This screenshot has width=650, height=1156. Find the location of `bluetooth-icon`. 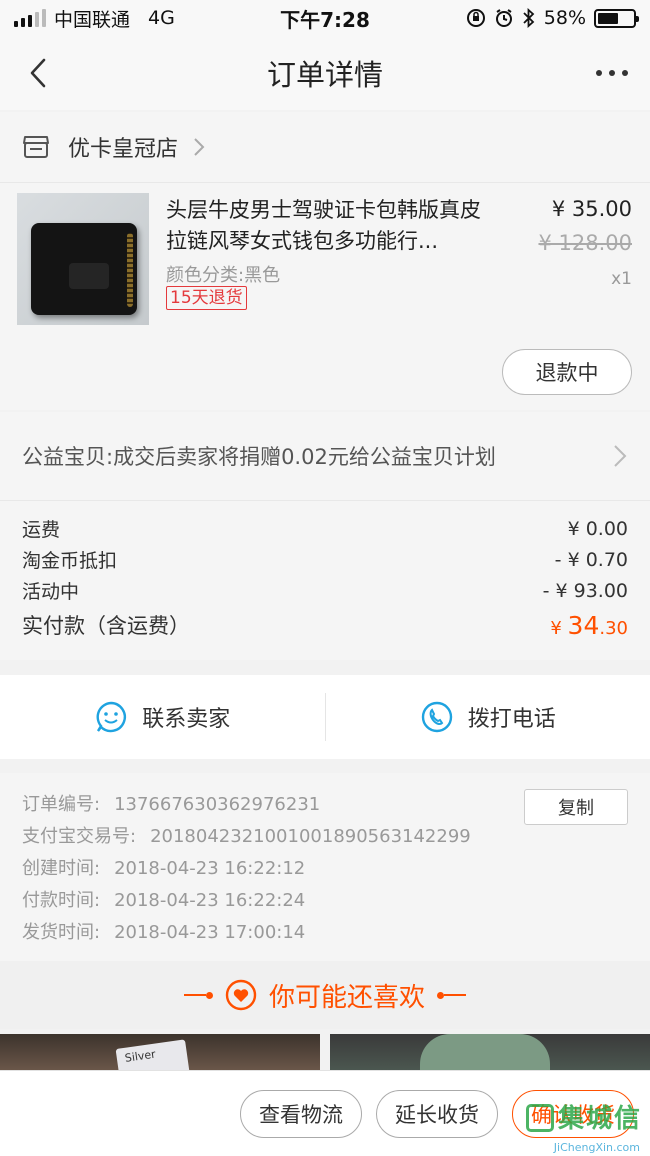

bluetooth-icon is located at coordinates (529, 18).